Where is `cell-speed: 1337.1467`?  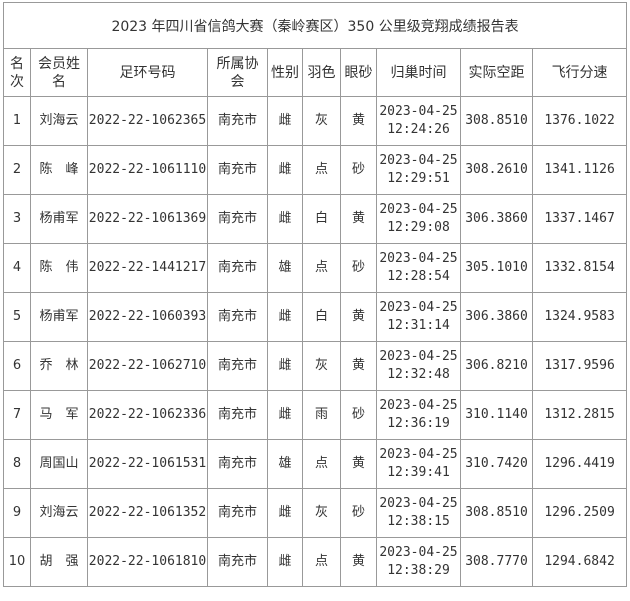
cell-speed: 1337.1467 is located at coordinates (579, 219).